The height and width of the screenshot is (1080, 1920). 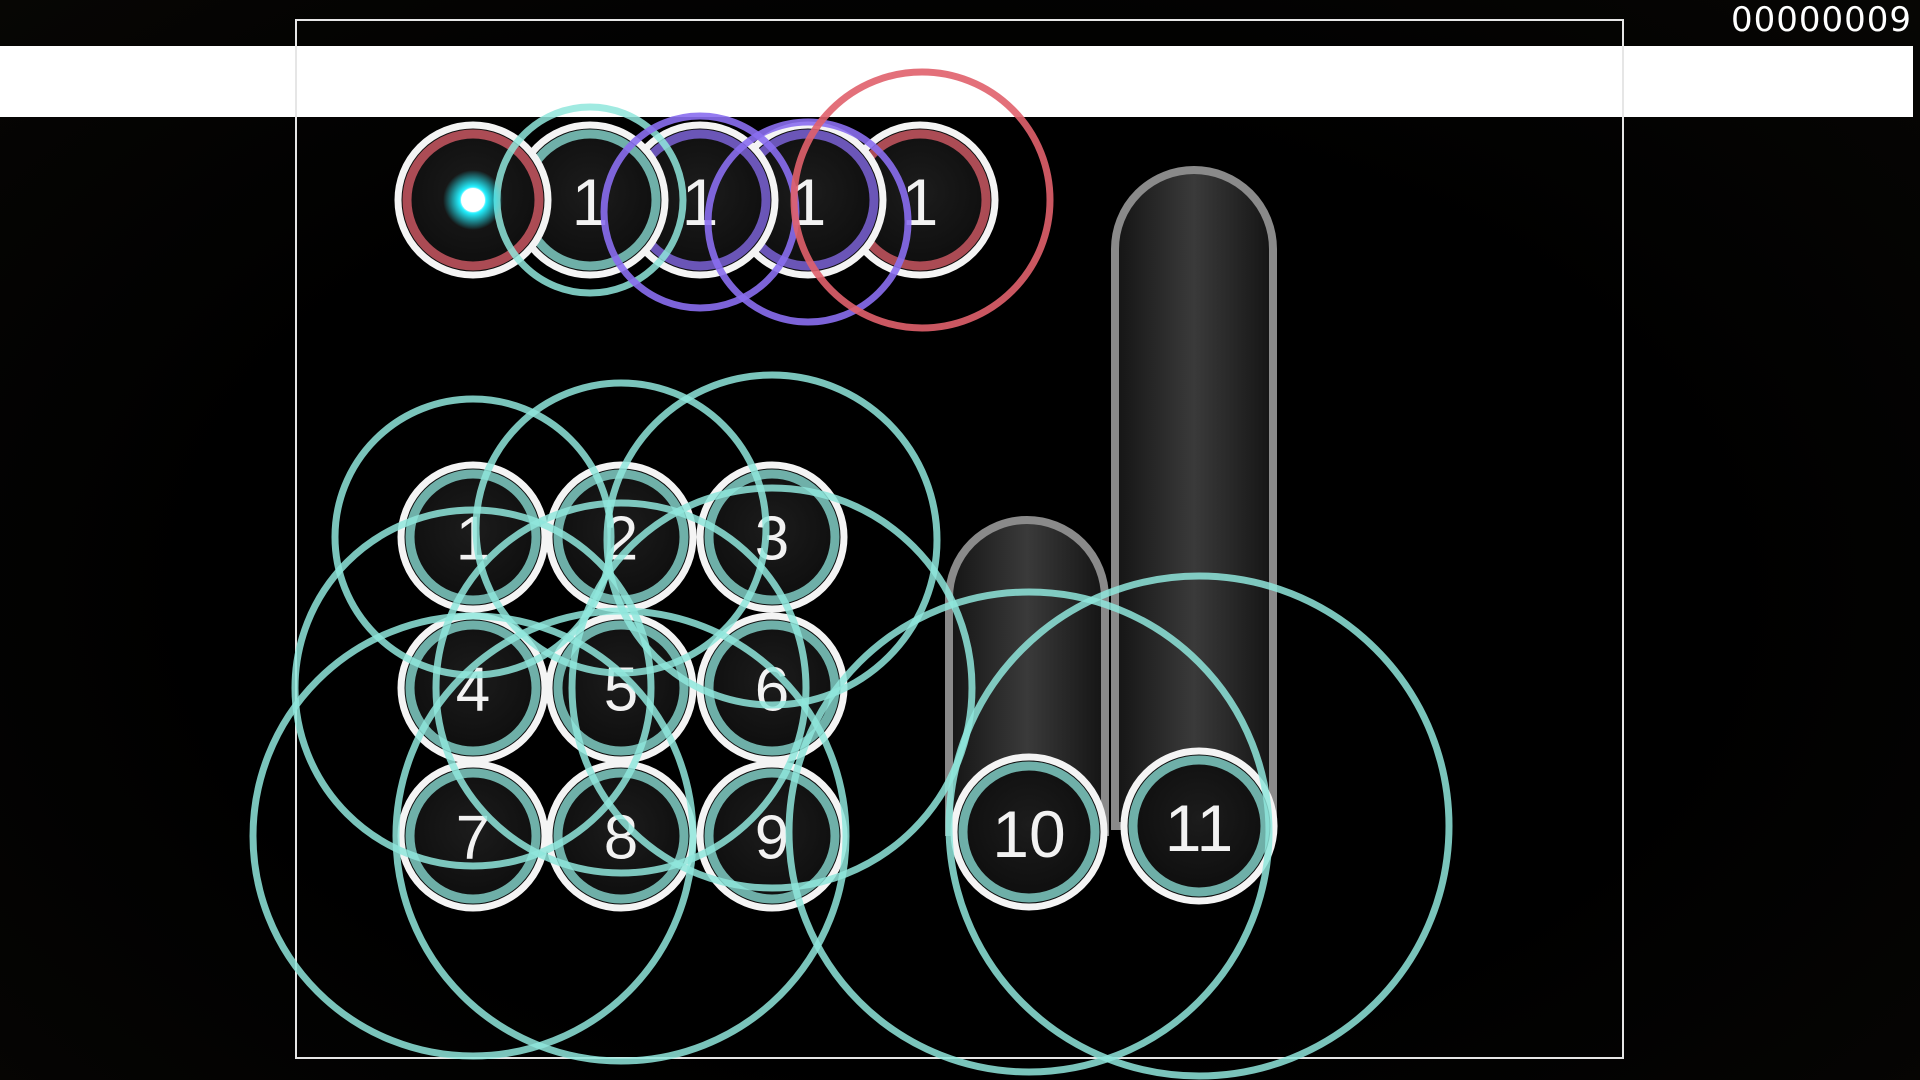 I want to click on slider-head-11-number: 11, so click(x=1199, y=828).